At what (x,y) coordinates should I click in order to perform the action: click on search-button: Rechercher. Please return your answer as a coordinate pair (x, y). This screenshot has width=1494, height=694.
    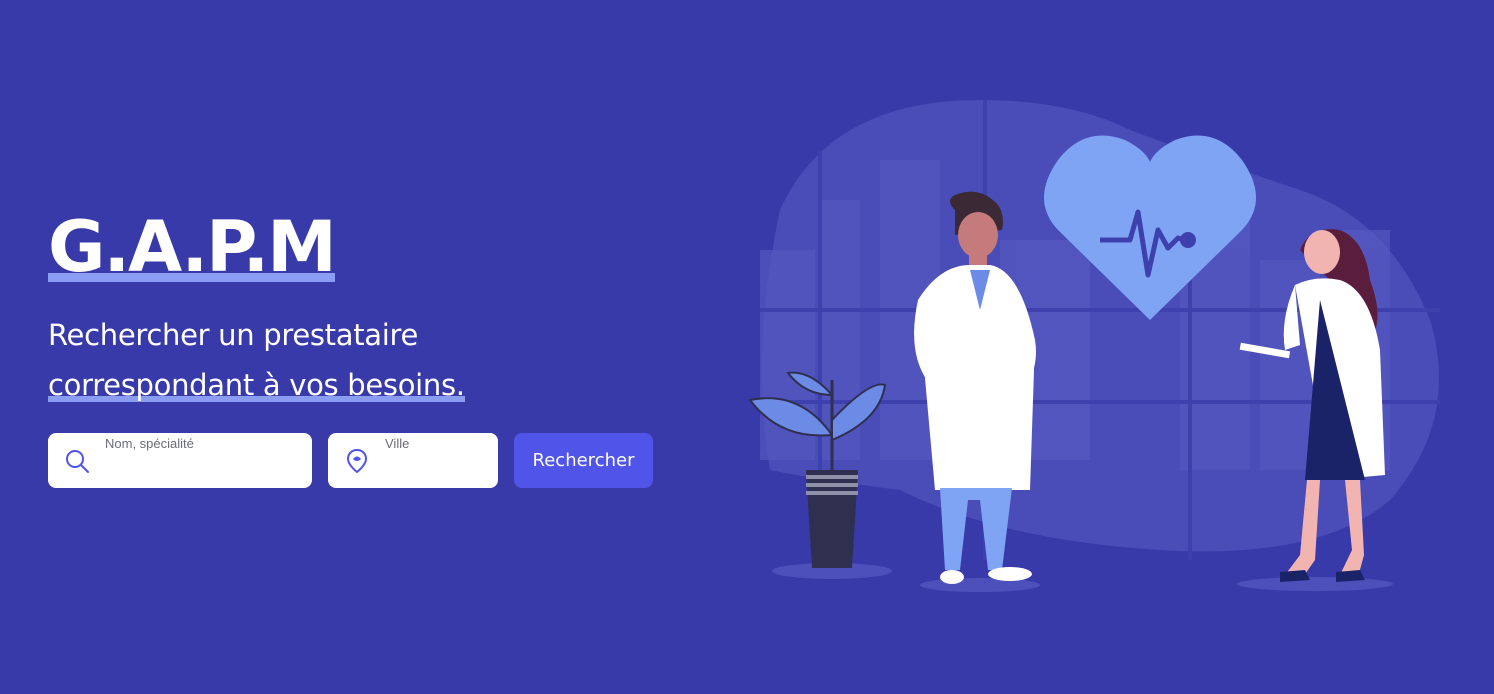
    Looking at the image, I should click on (583, 460).